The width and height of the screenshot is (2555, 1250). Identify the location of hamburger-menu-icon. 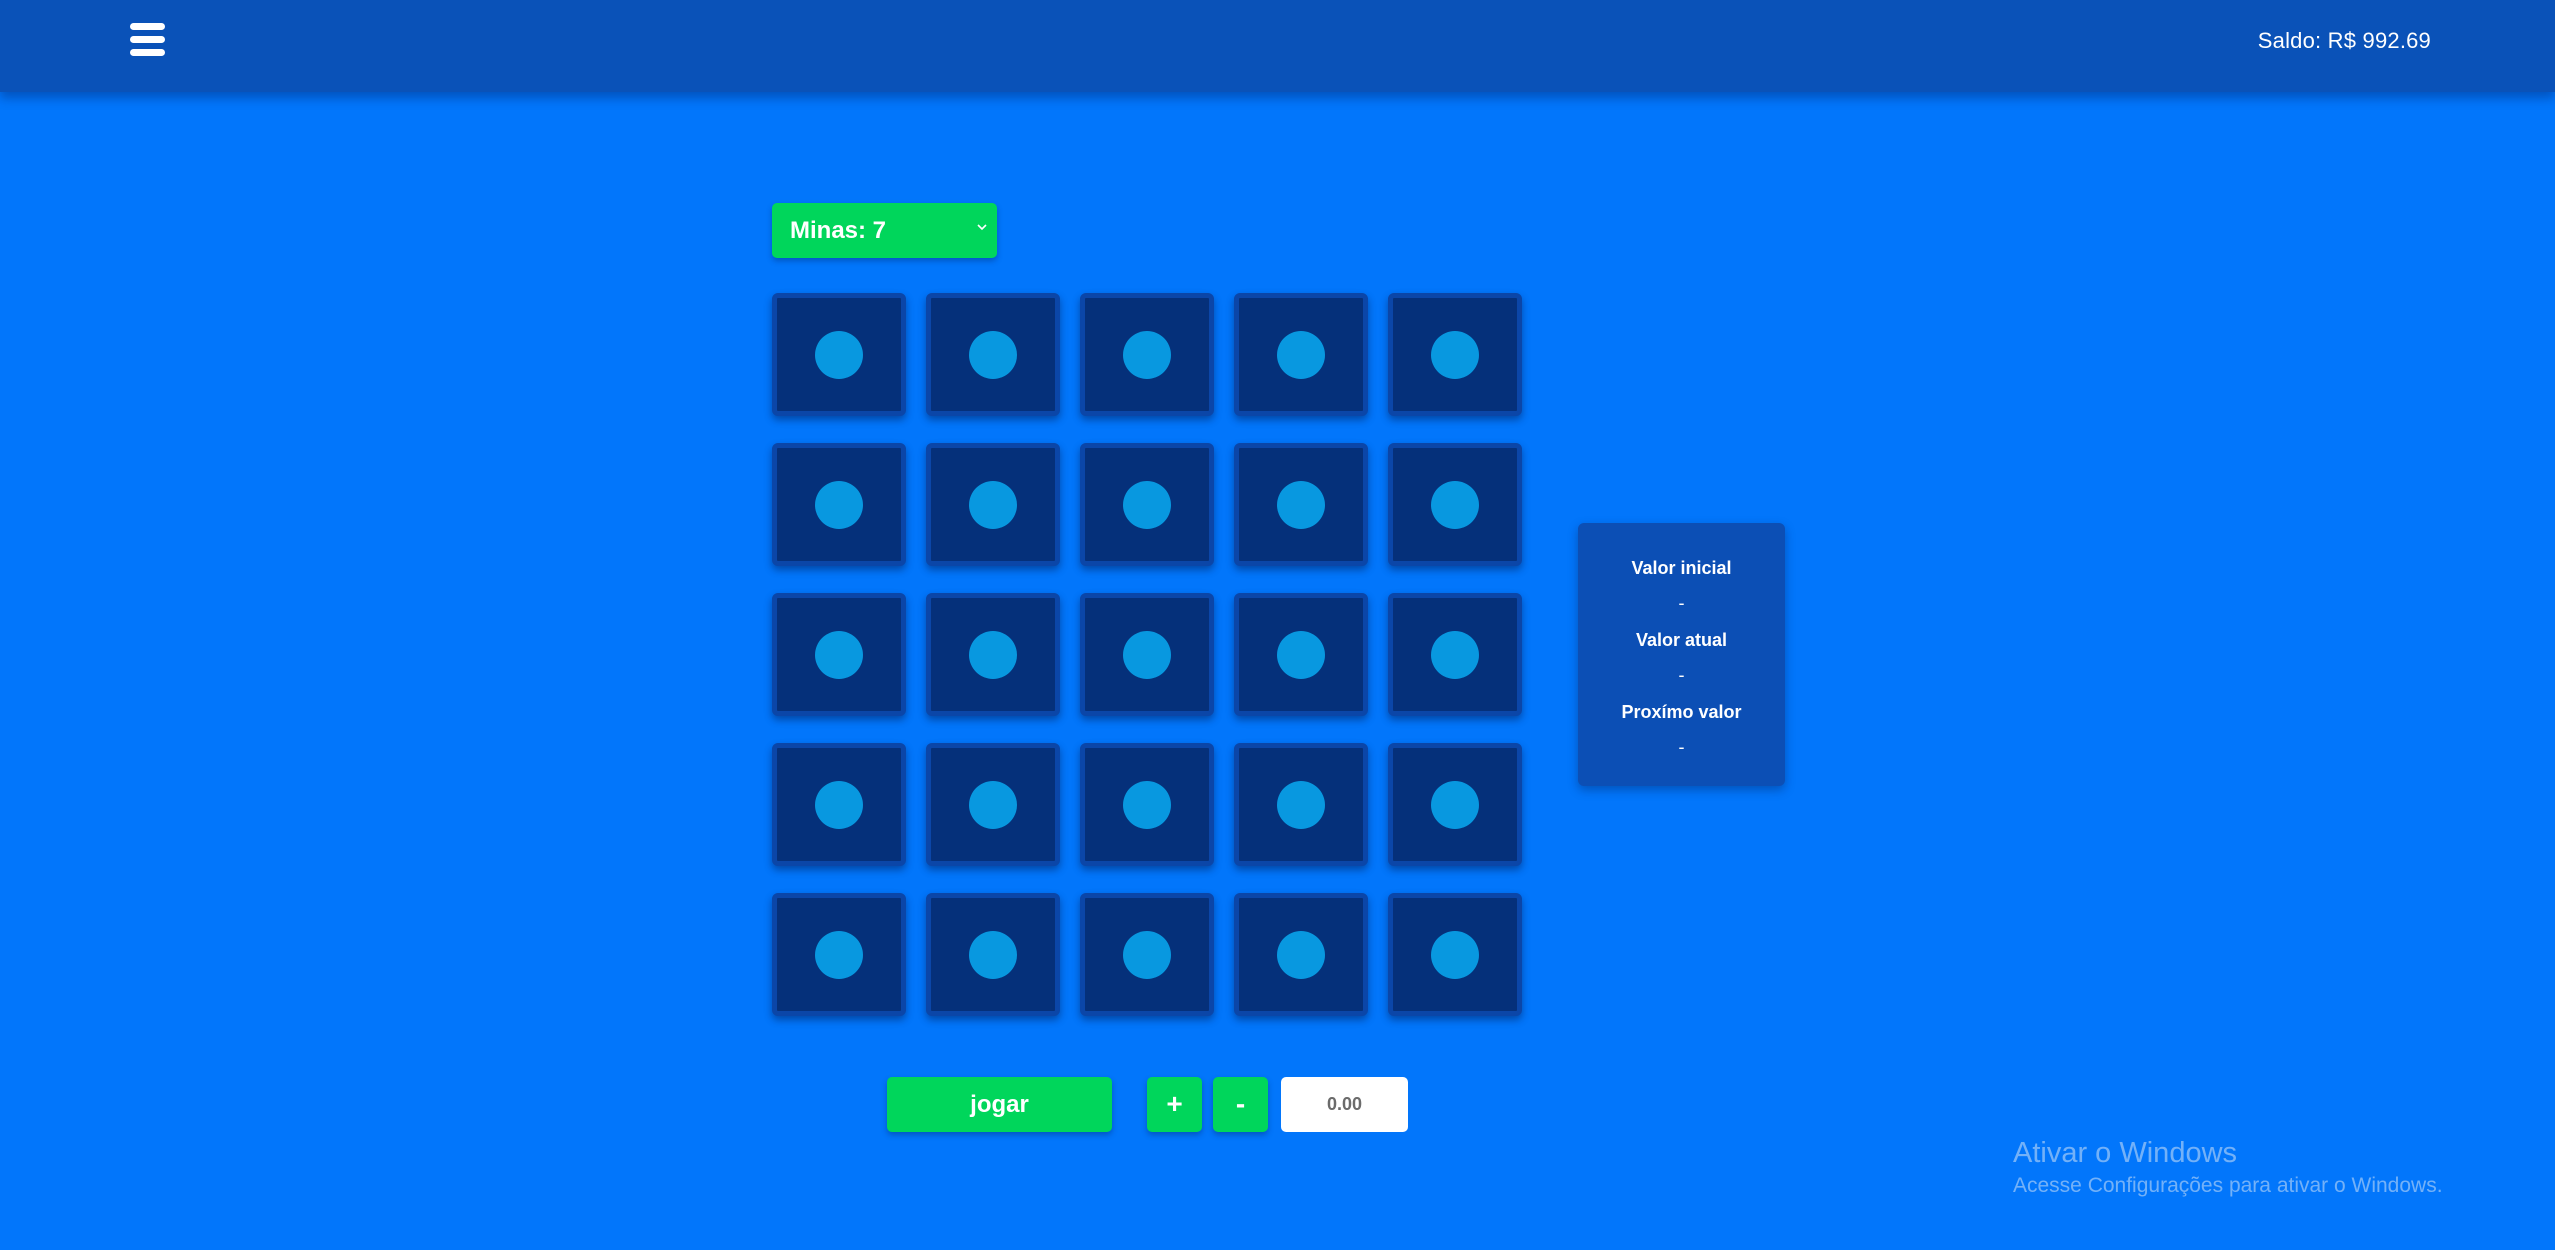
(148, 40).